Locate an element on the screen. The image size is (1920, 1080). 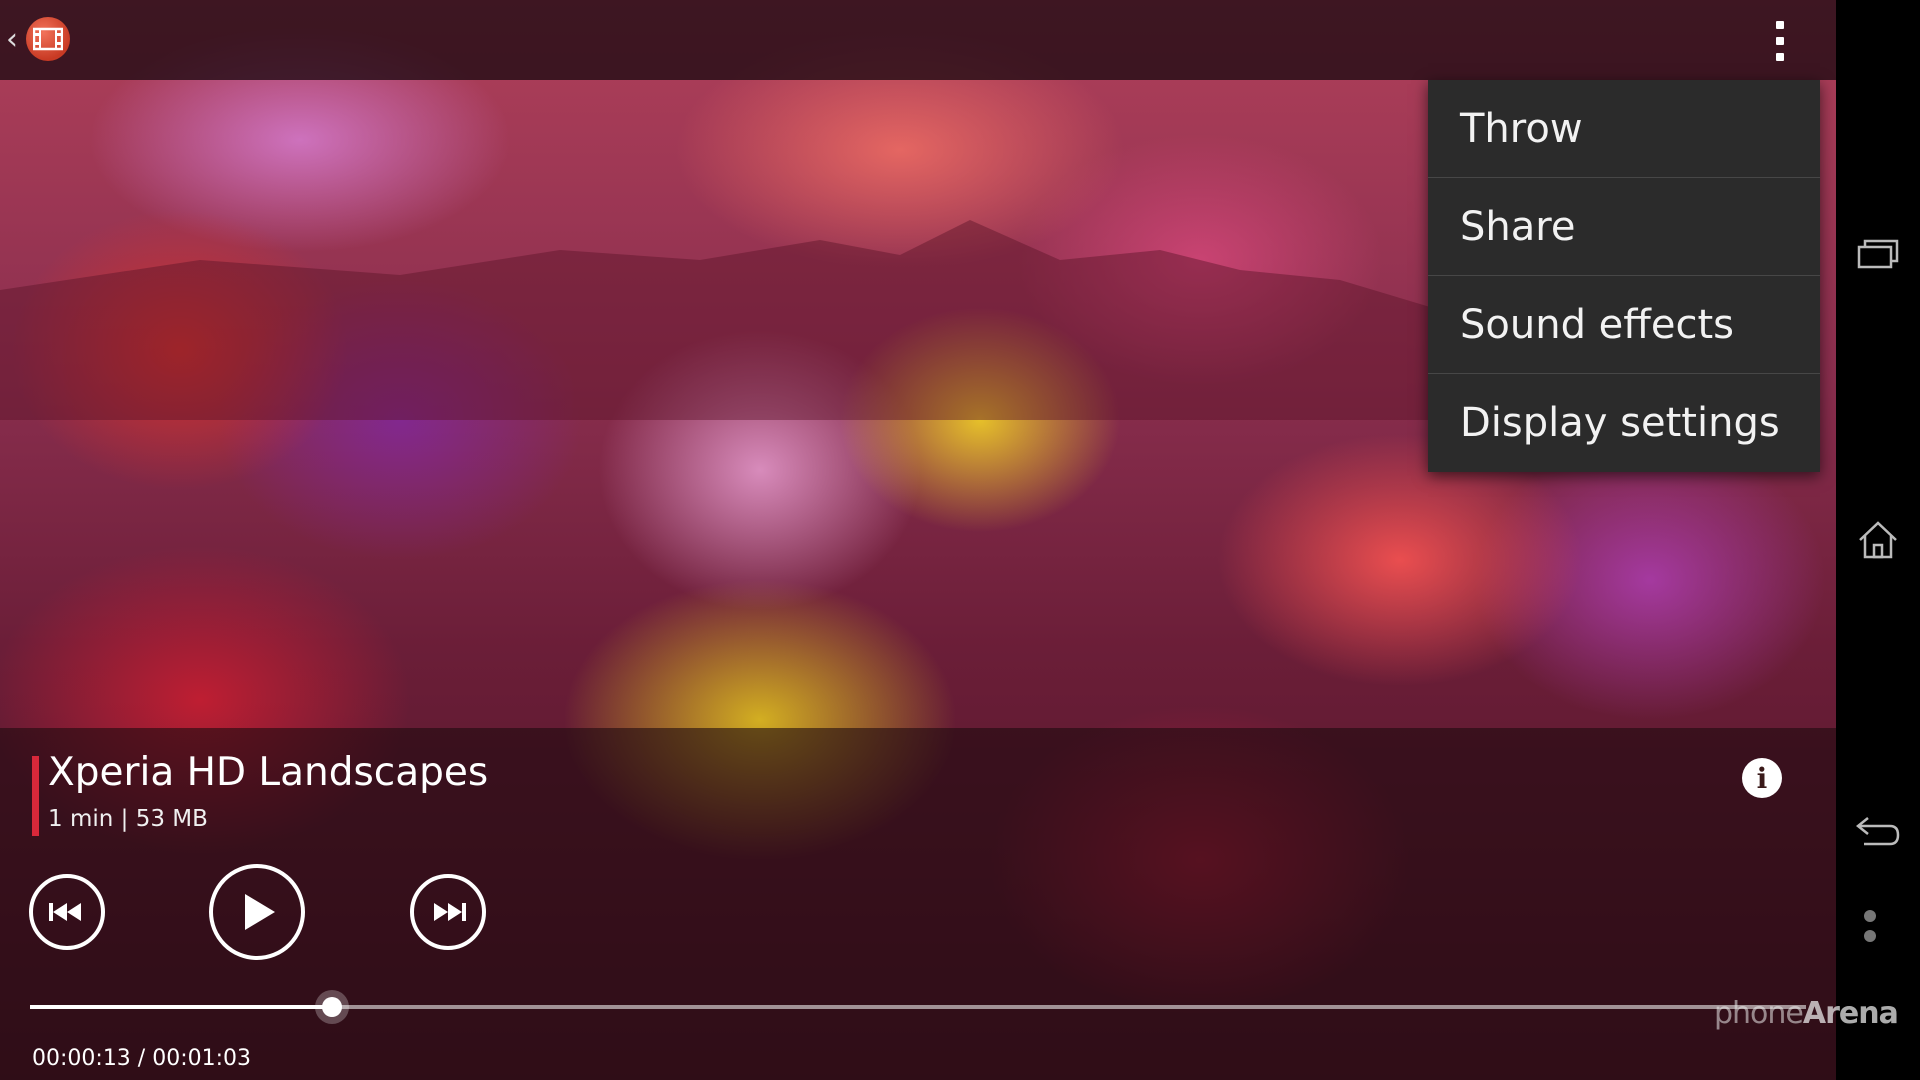
skip-next-icon is located at coordinates (450, 912).